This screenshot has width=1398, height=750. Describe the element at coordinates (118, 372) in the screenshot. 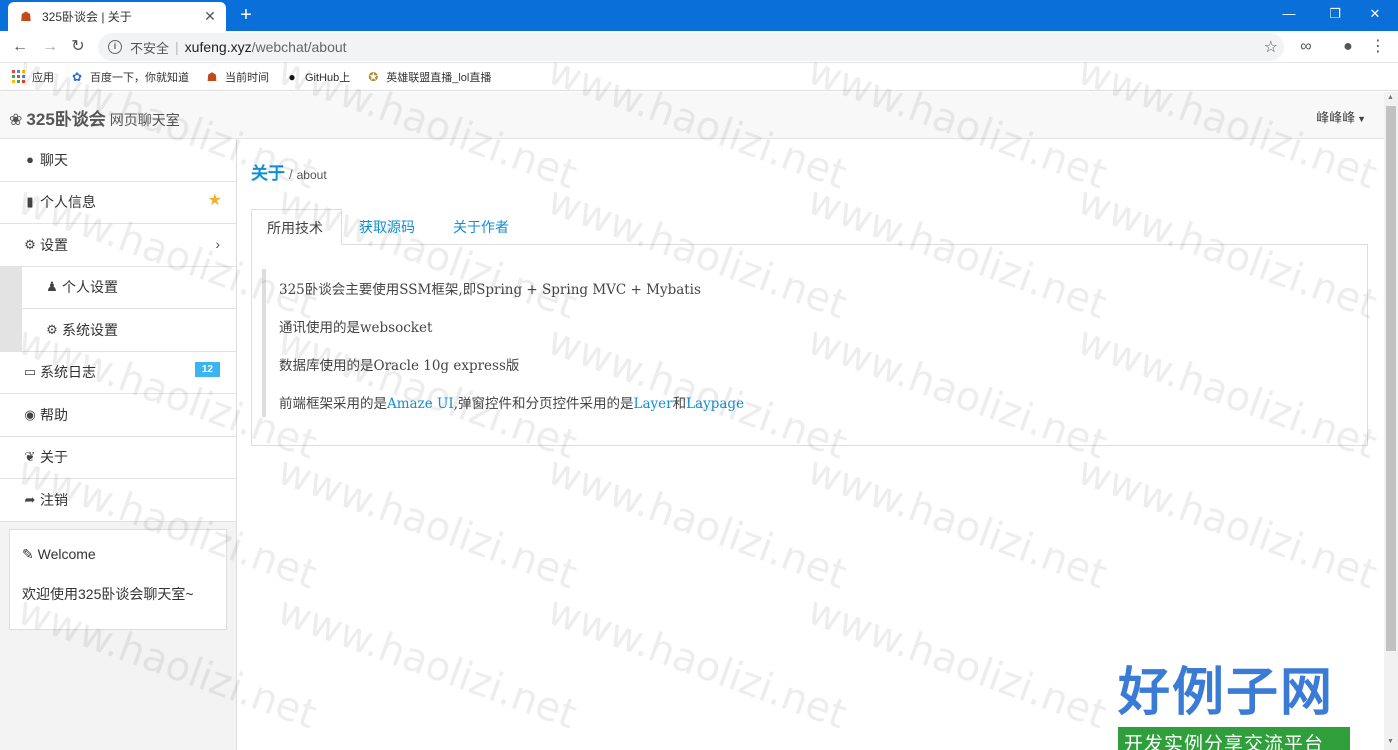

I see `sidebar-item-system-log: ▭ 系统日志 12` at that location.